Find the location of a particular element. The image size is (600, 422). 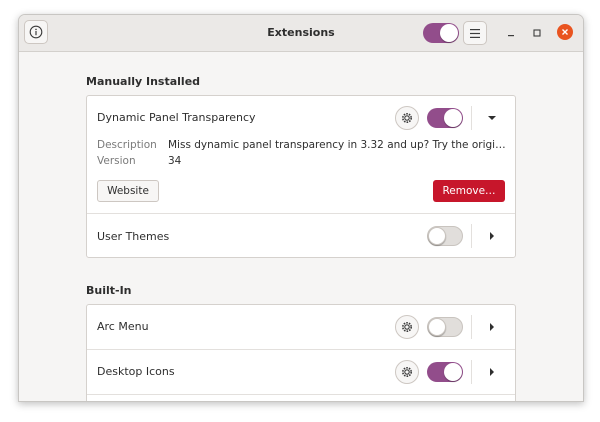

description-label: Description is located at coordinates (127, 145).